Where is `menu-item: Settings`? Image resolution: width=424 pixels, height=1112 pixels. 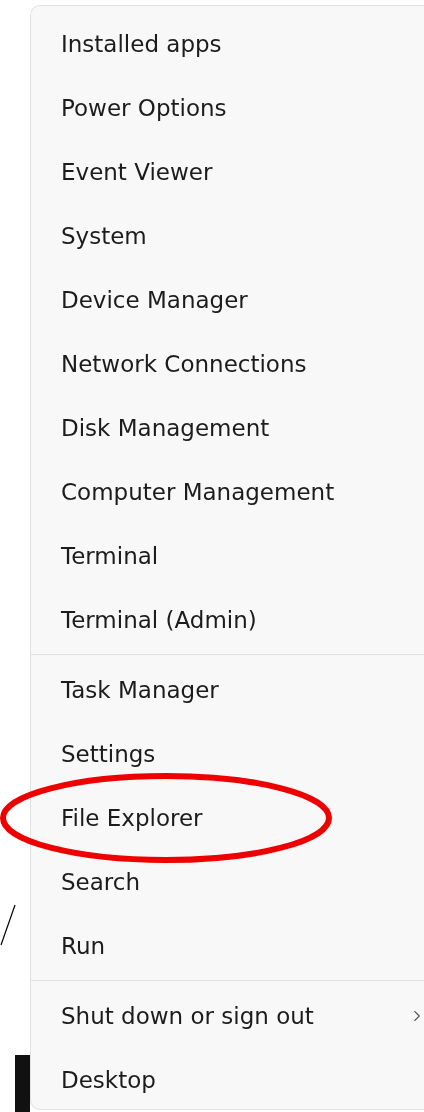
menu-item: Settings is located at coordinates (227, 754).